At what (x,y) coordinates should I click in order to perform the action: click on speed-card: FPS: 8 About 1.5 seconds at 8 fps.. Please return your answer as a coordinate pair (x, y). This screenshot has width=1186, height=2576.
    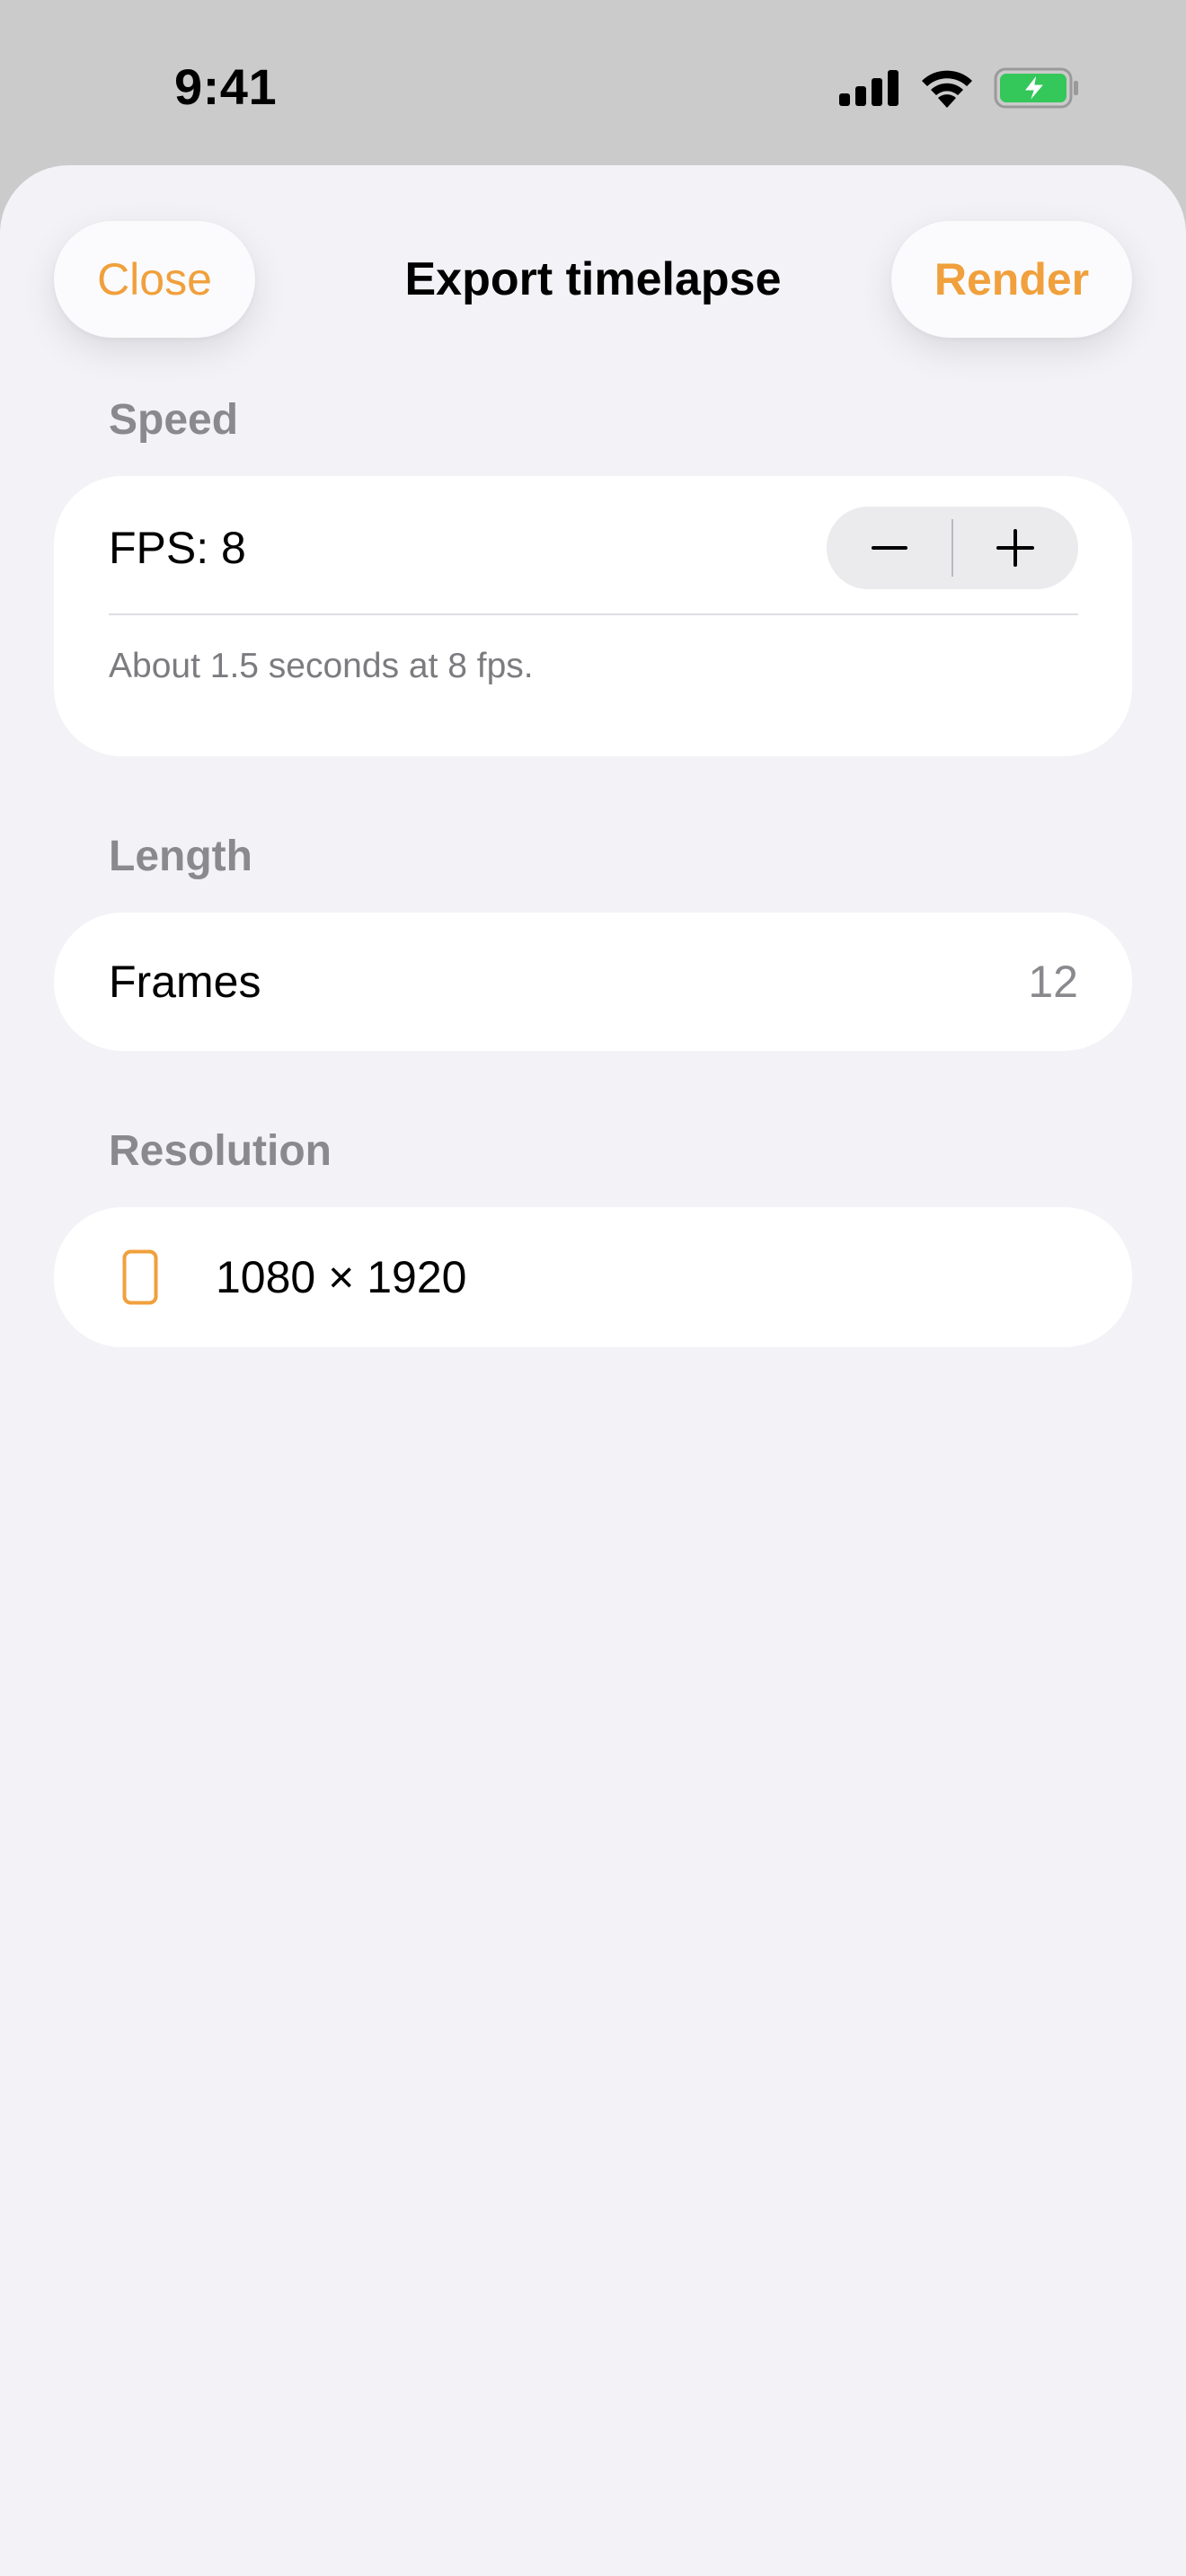
    Looking at the image, I should click on (593, 616).